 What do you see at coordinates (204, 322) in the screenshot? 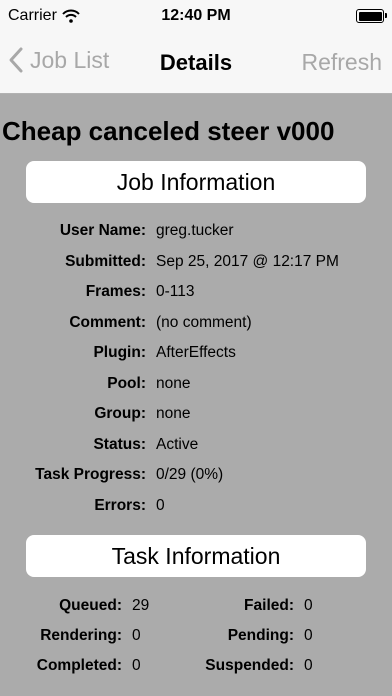
I see `info-value: (no comment)` at bounding box center [204, 322].